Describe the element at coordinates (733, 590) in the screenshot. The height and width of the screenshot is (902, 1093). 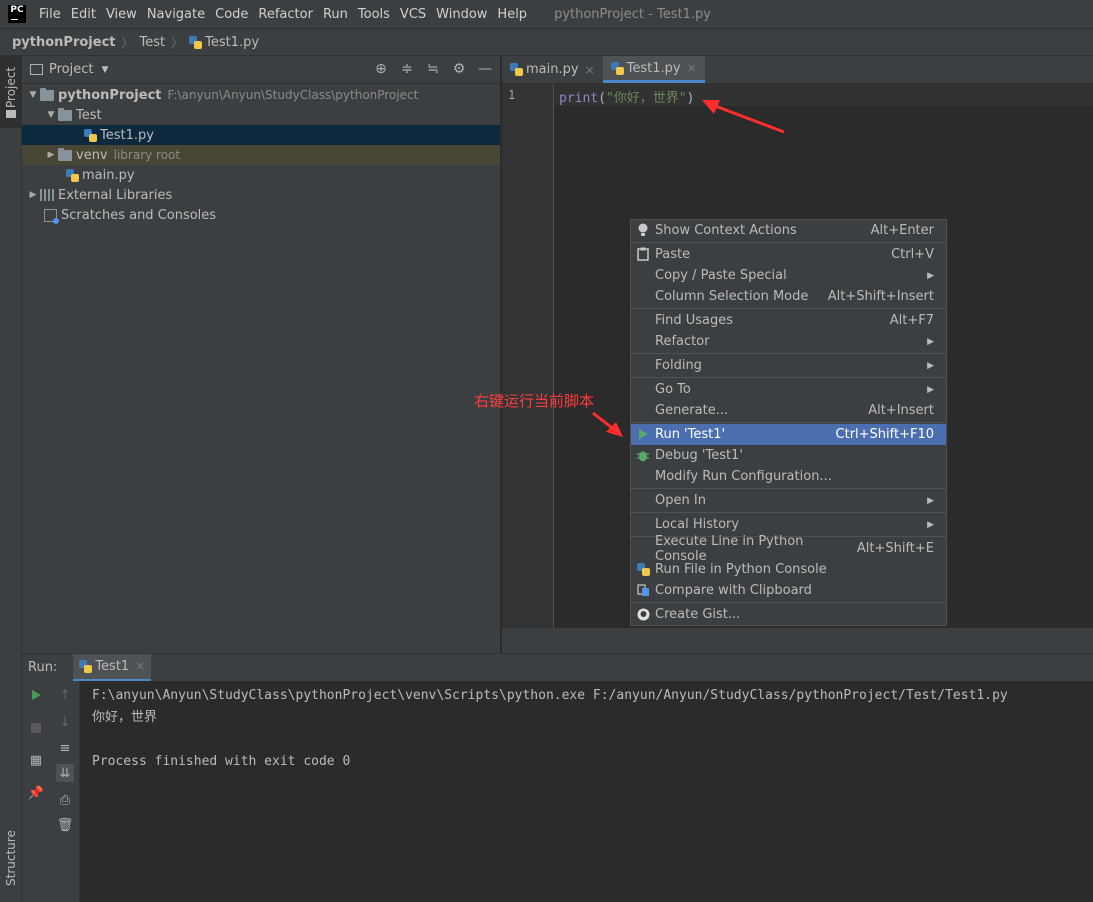
I see `menu-item-label: Compare with Clipboard` at that location.